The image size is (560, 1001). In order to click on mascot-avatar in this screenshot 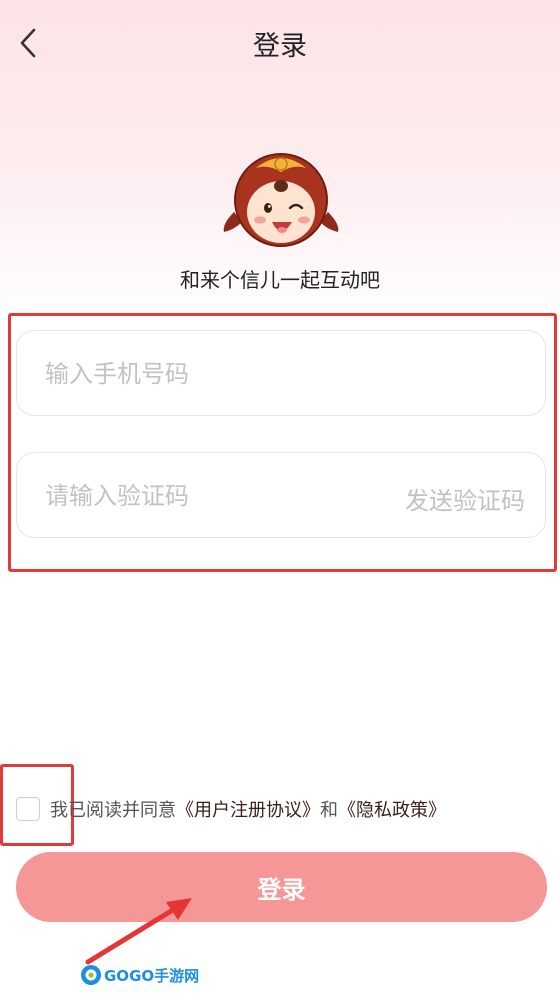, I will do `click(281, 200)`.